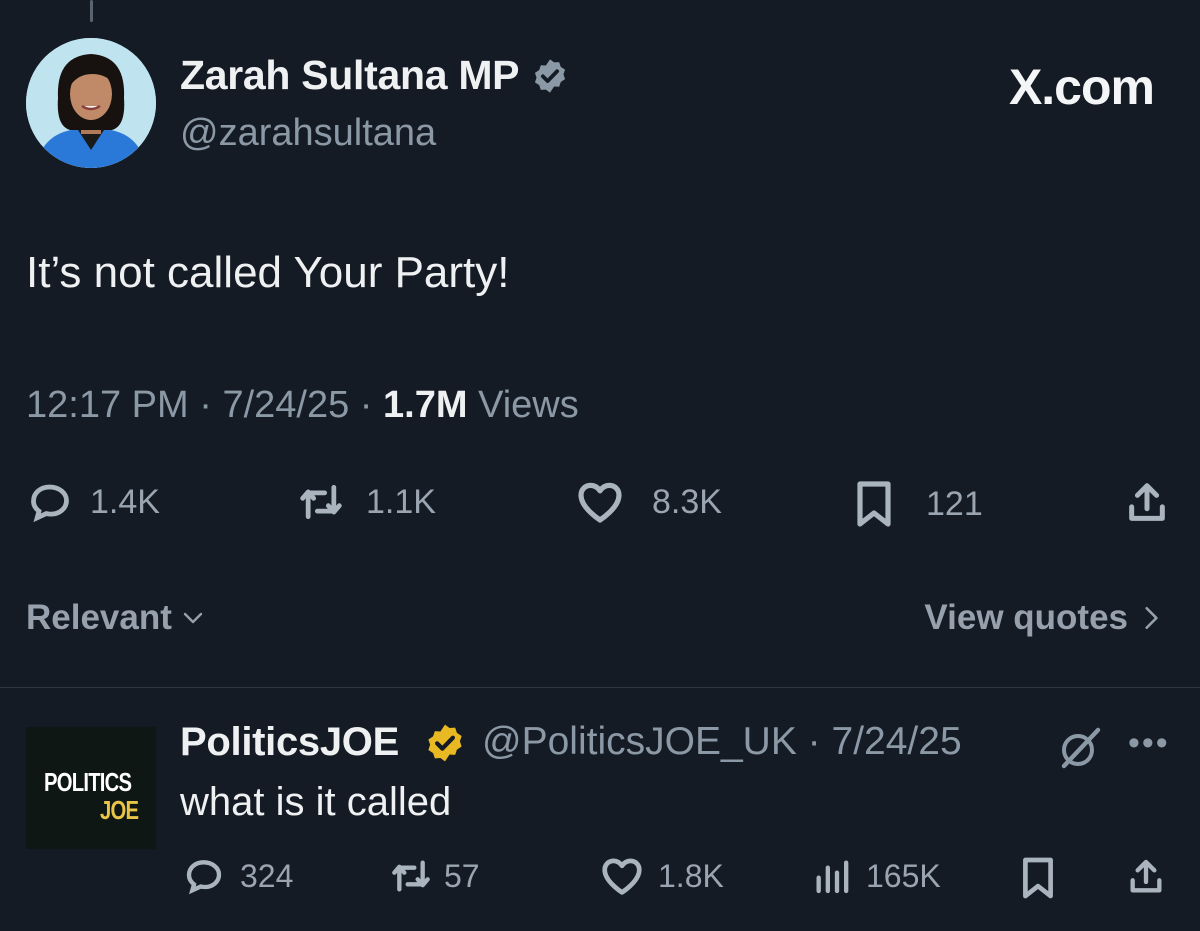 This screenshot has width=1200, height=931. Describe the element at coordinates (88, 782) in the screenshot. I see `logo-line-politics: POLITICS` at that location.